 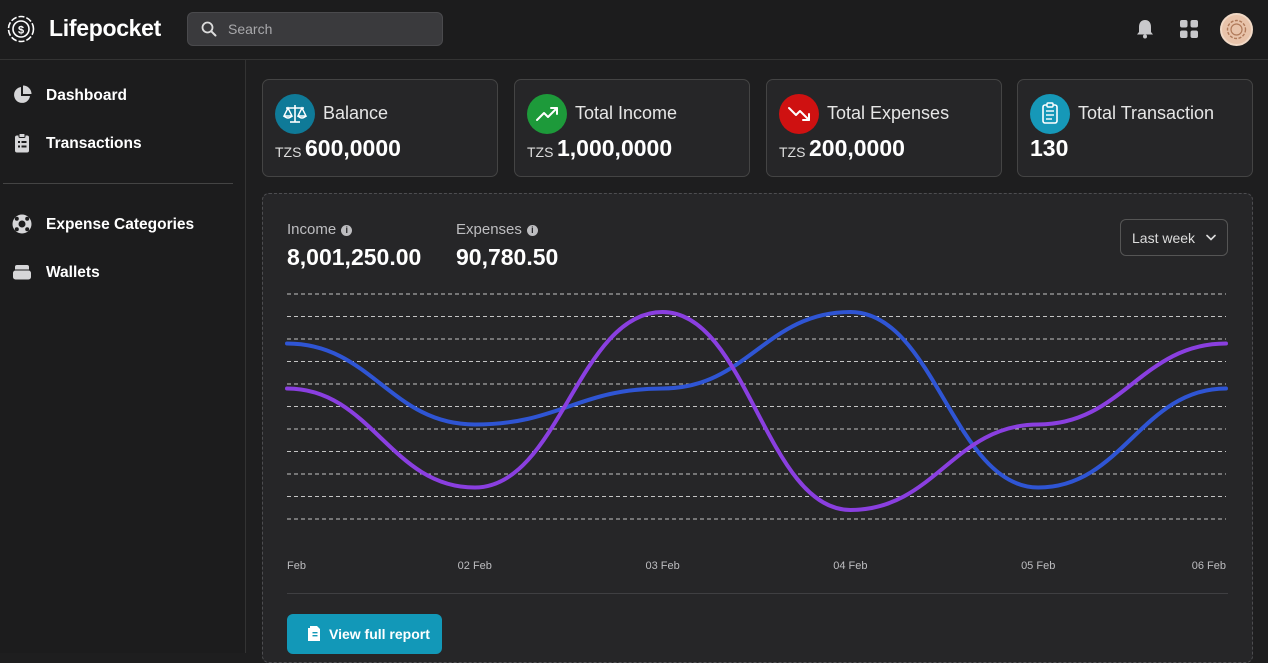 I want to click on card-value: 600,0000, so click(x=353, y=148).